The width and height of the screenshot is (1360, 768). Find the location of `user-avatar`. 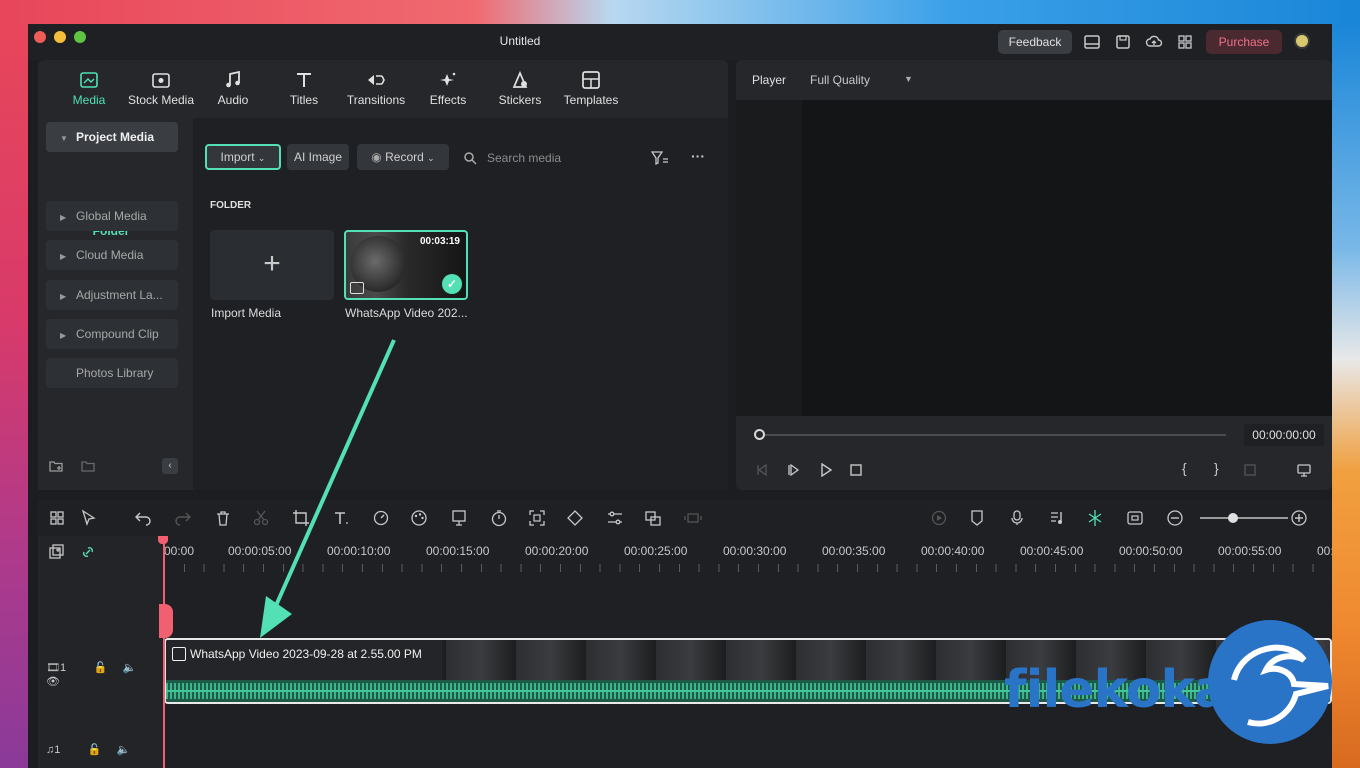

user-avatar is located at coordinates (1302, 41).